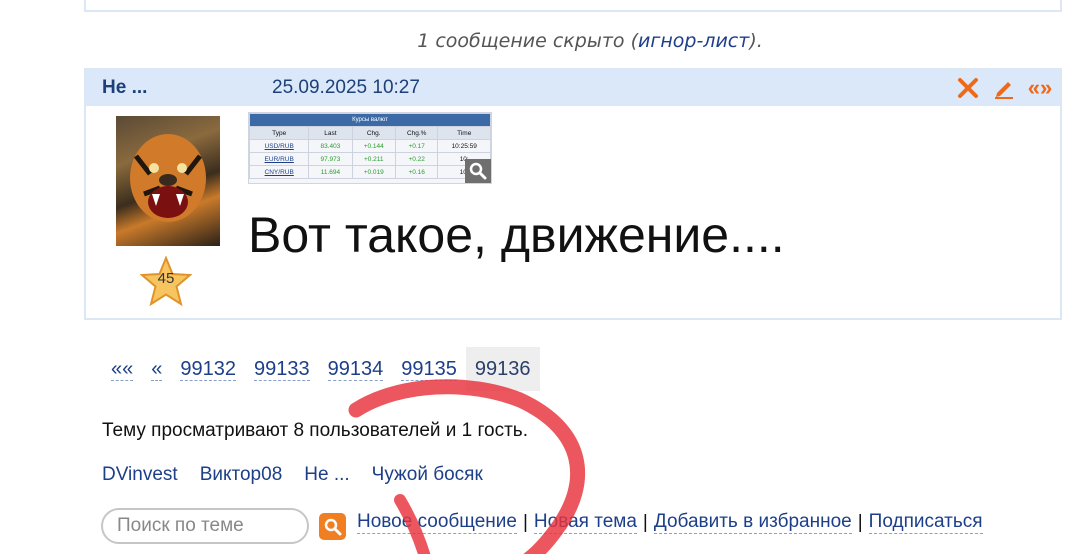 The image size is (1080, 554). I want to click on edit-pencil-icon, so click(1004, 88).